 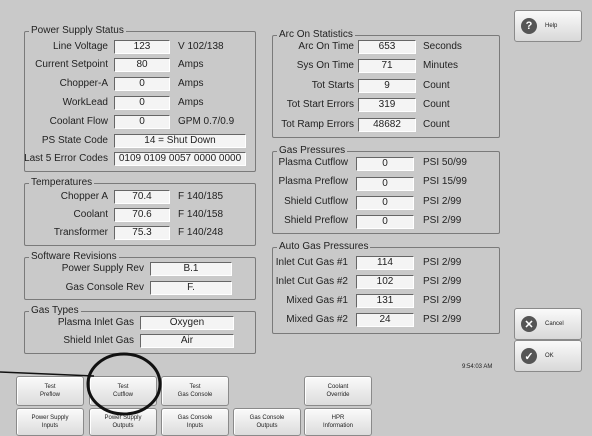 What do you see at coordinates (47, 374) in the screenshot?
I see `callout-leader-line` at bounding box center [47, 374].